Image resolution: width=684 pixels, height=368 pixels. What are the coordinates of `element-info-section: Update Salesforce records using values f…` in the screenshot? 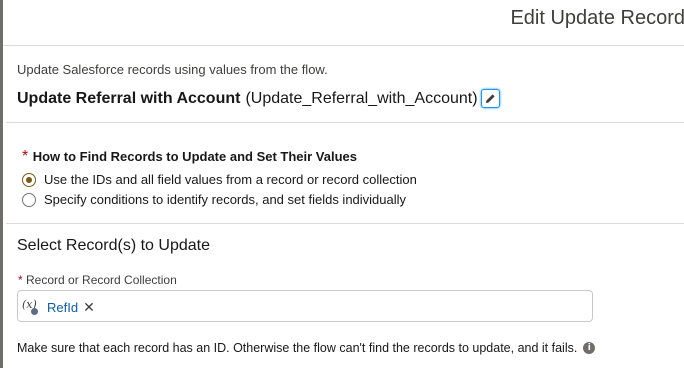 It's located at (347, 85).